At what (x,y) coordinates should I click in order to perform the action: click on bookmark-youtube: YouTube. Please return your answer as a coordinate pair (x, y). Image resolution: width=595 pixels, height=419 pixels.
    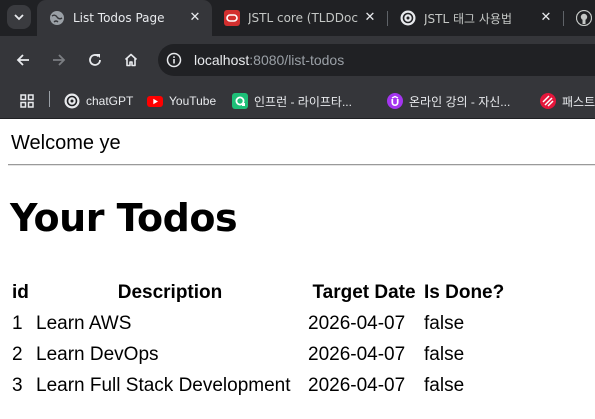
    Looking at the image, I should click on (181, 101).